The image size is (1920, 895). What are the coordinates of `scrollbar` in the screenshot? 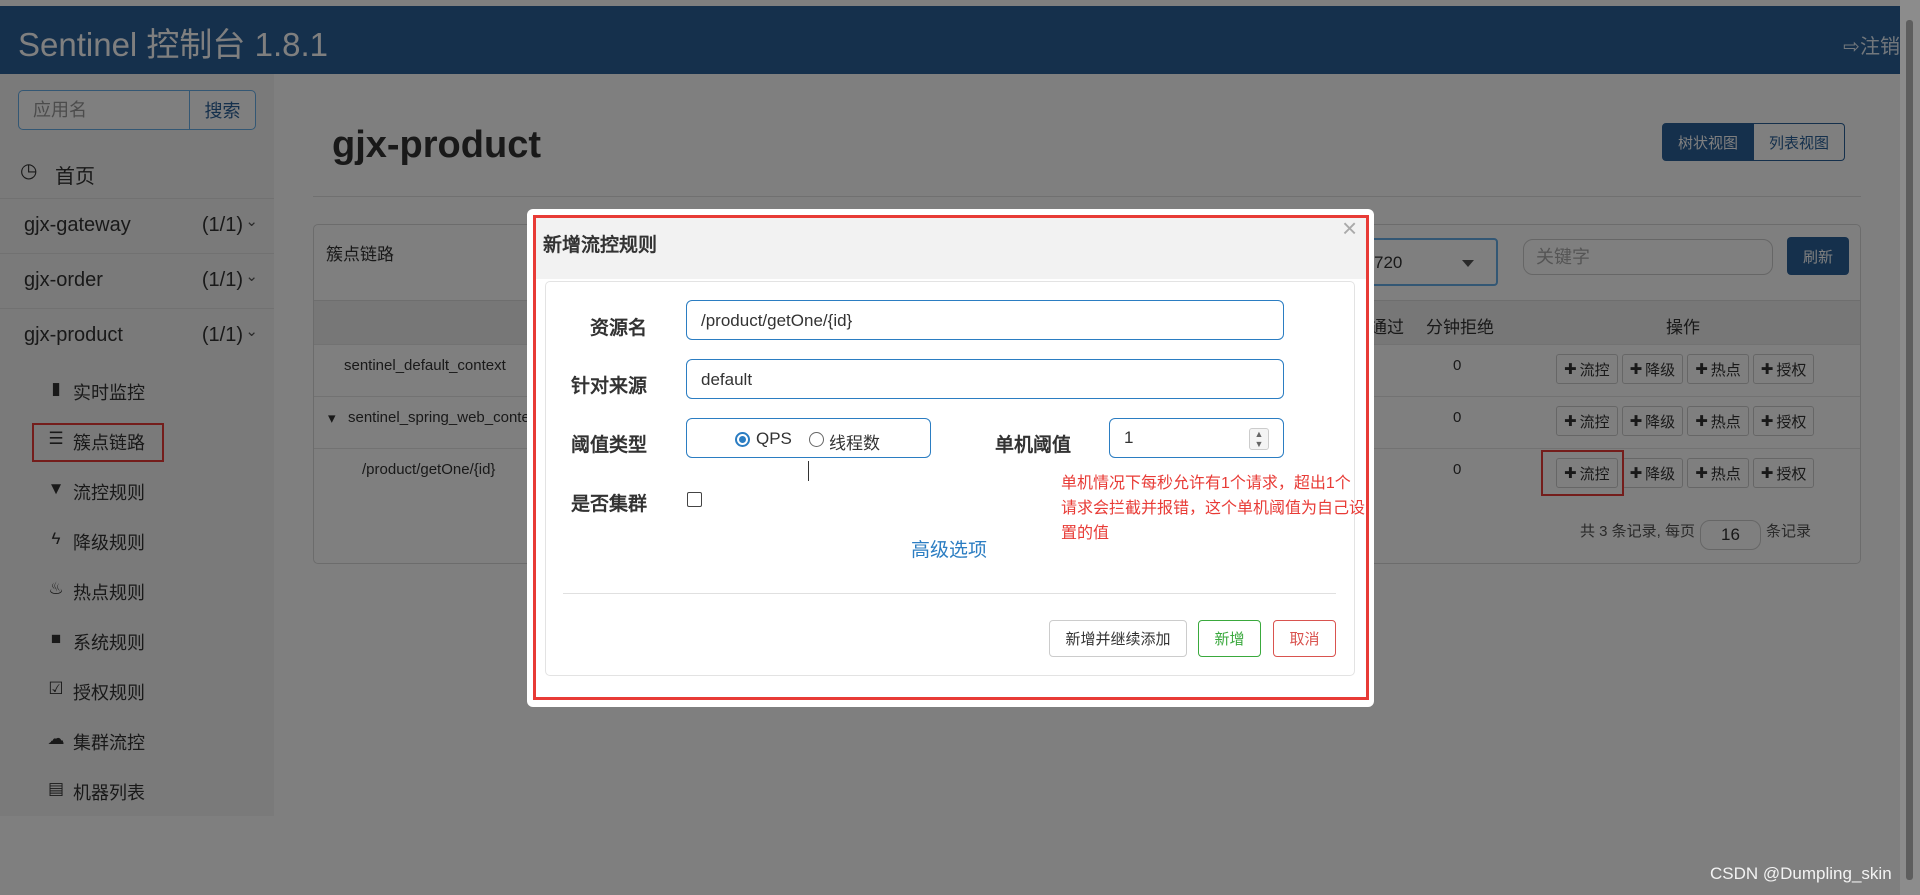 It's located at (1910, 447).